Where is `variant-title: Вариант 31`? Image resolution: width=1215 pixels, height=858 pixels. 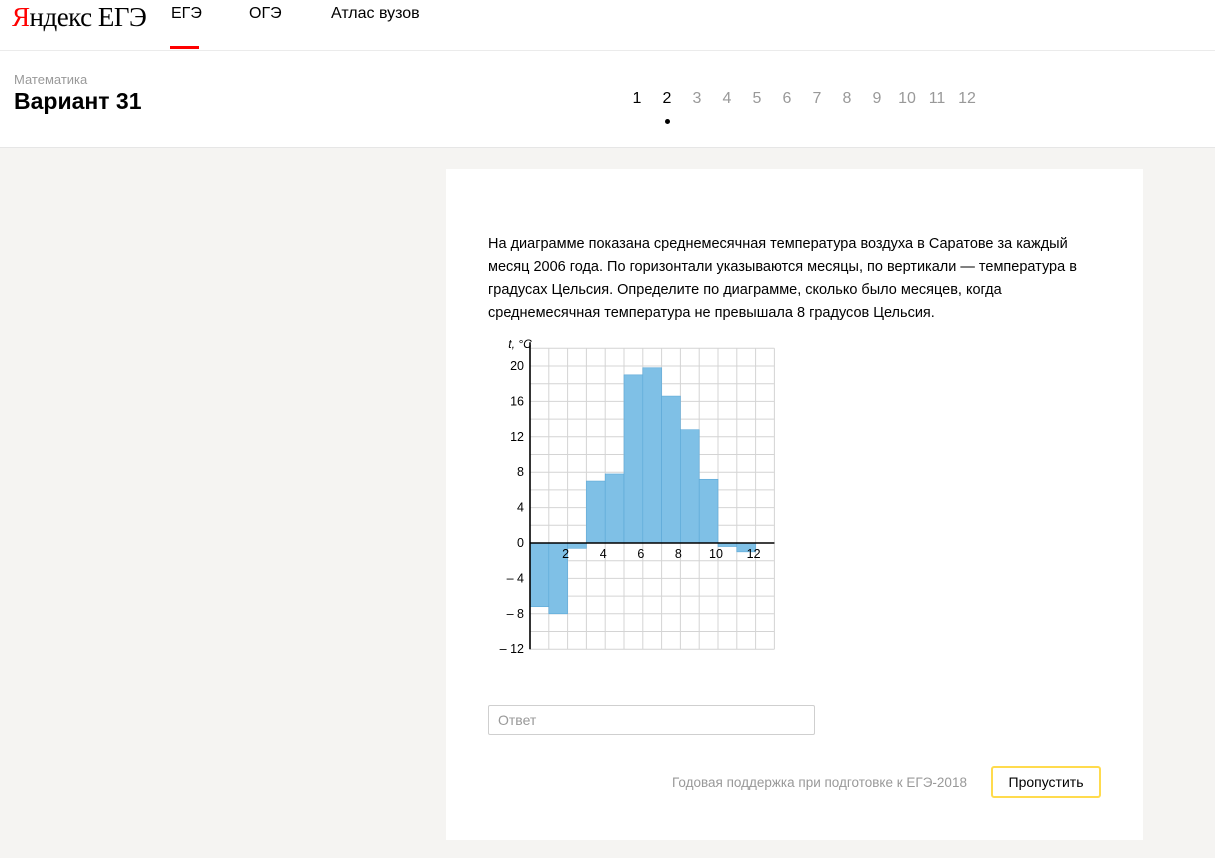
variant-title: Вариант 31 is located at coordinates (78, 101).